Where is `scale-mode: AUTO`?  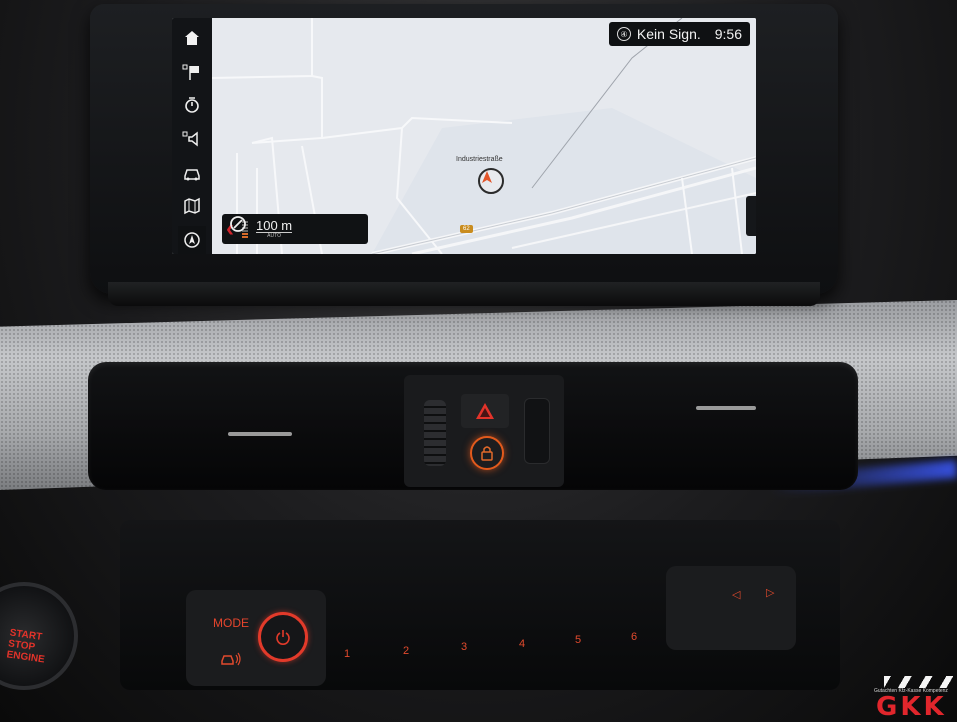 scale-mode: AUTO is located at coordinates (274, 235).